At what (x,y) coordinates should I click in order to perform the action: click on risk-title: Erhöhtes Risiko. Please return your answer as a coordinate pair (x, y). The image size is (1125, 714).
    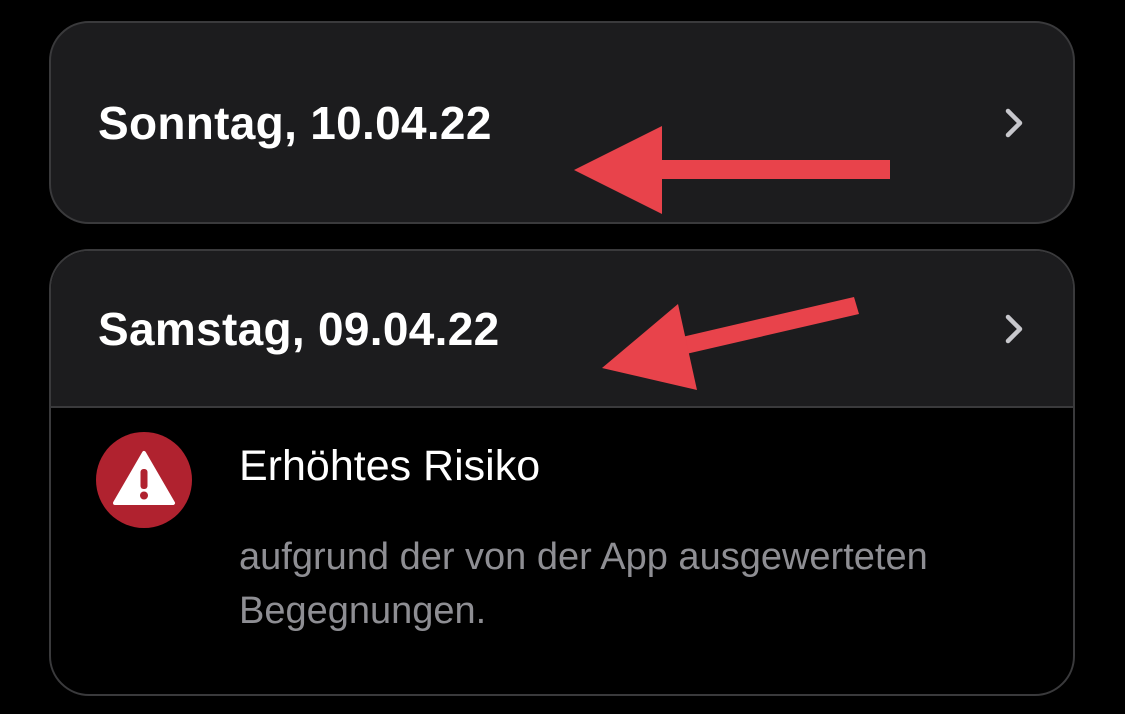
    Looking at the image, I should click on (390, 466).